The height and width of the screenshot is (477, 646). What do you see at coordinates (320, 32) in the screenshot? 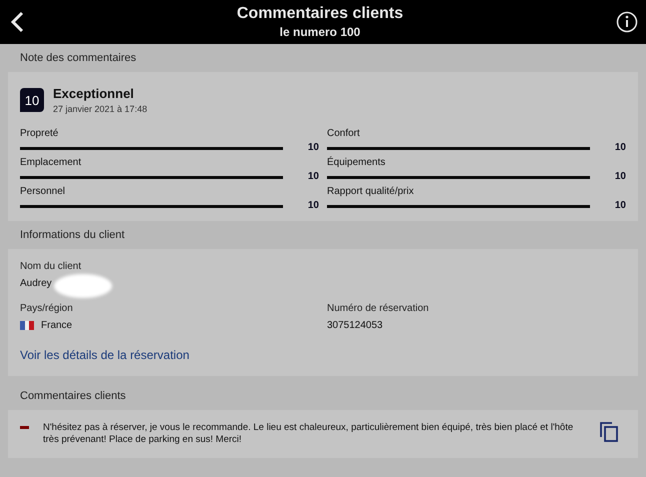
I see `screen-subtitle: le numero 100` at bounding box center [320, 32].